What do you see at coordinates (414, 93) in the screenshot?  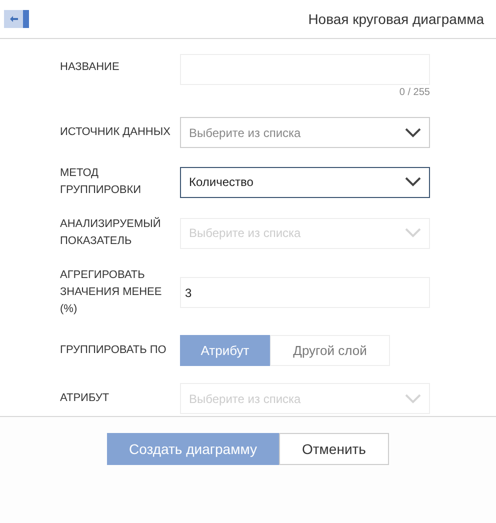 I see `character-counter: 0 / 255` at bounding box center [414, 93].